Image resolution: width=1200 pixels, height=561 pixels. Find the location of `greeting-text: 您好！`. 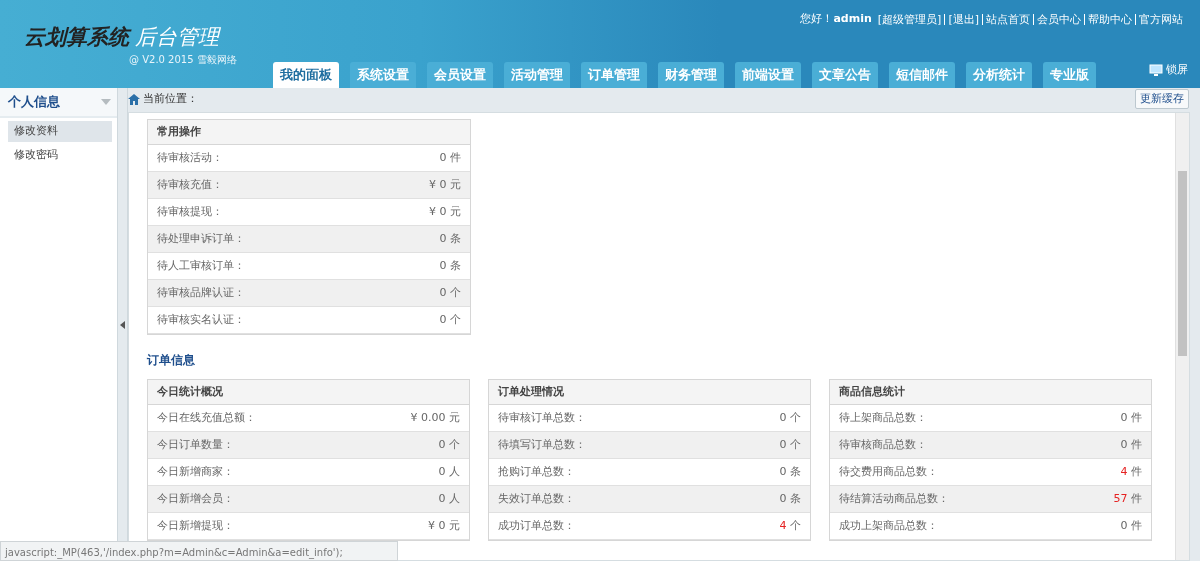

greeting-text: 您好！ is located at coordinates (817, 19).